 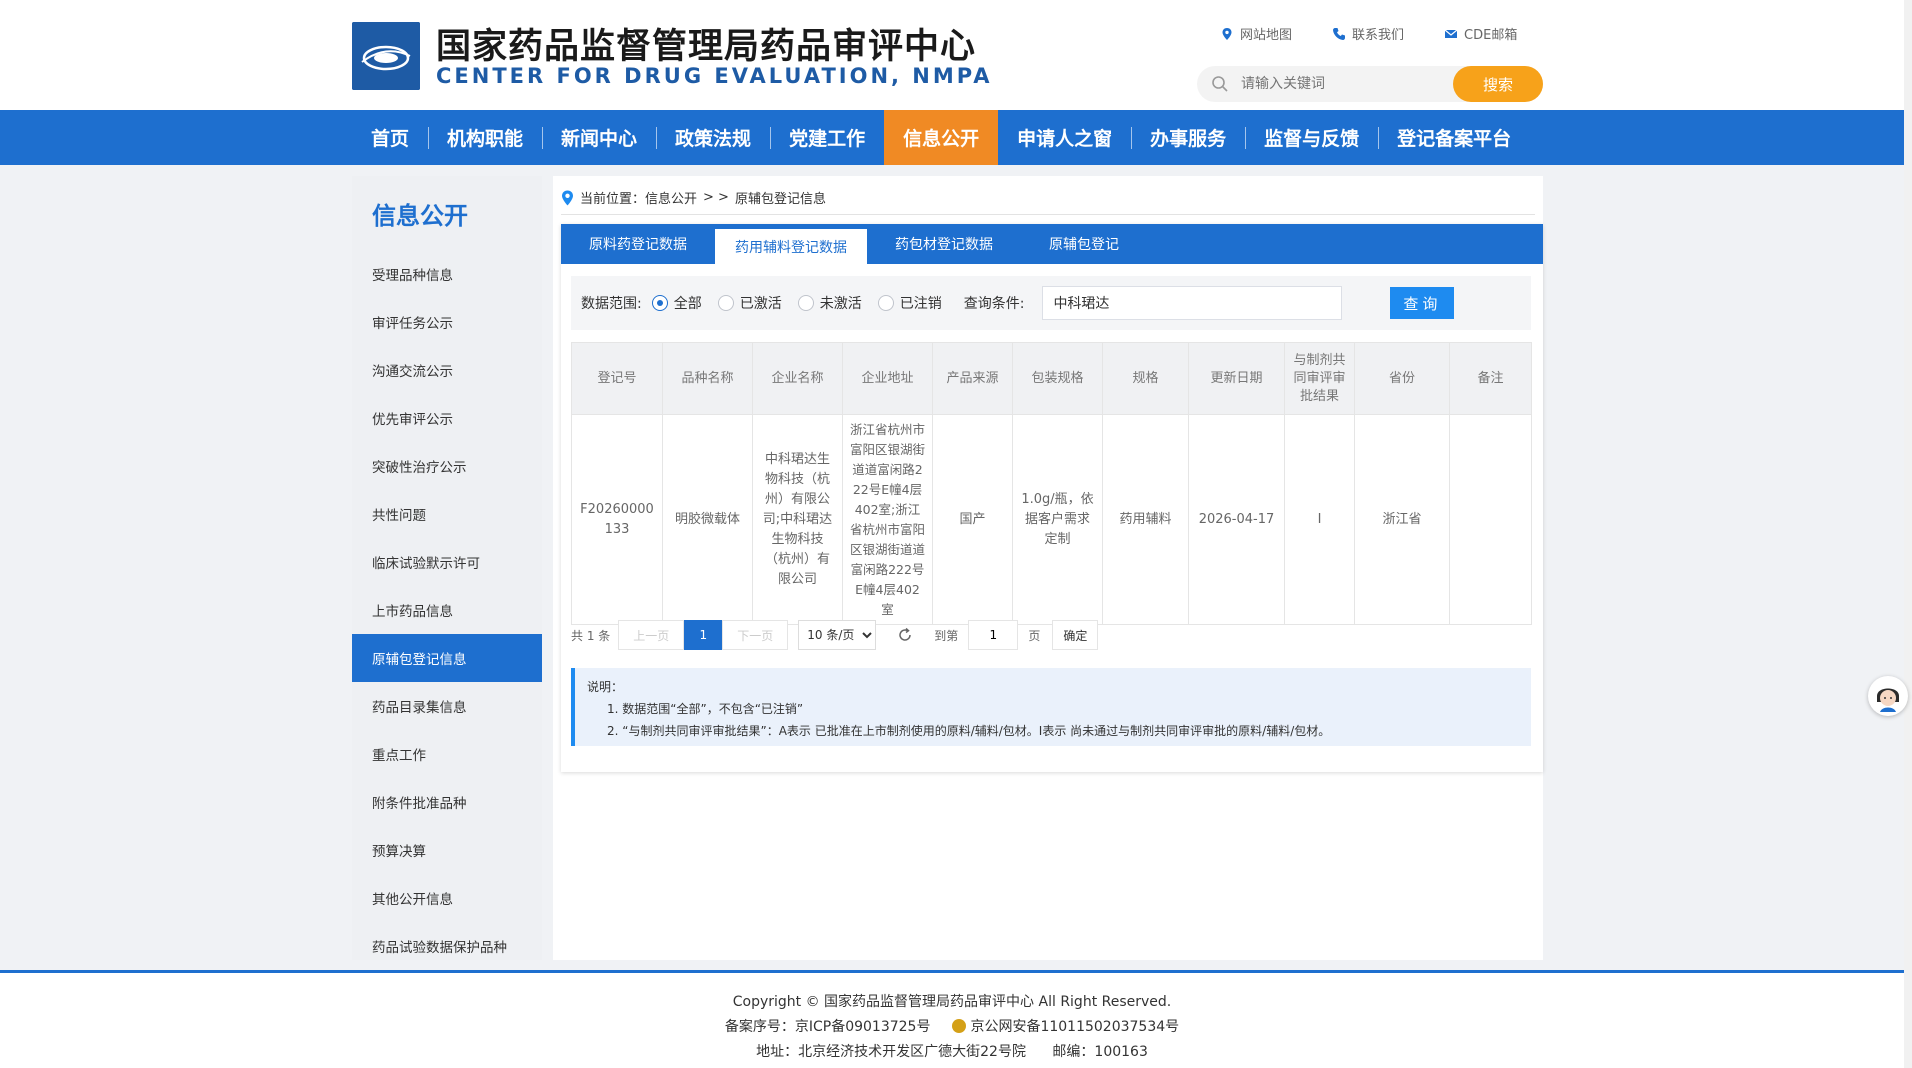 What do you see at coordinates (1064, 137) in the screenshot?
I see `nav-applicant: 申请人之窗` at bounding box center [1064, 137].